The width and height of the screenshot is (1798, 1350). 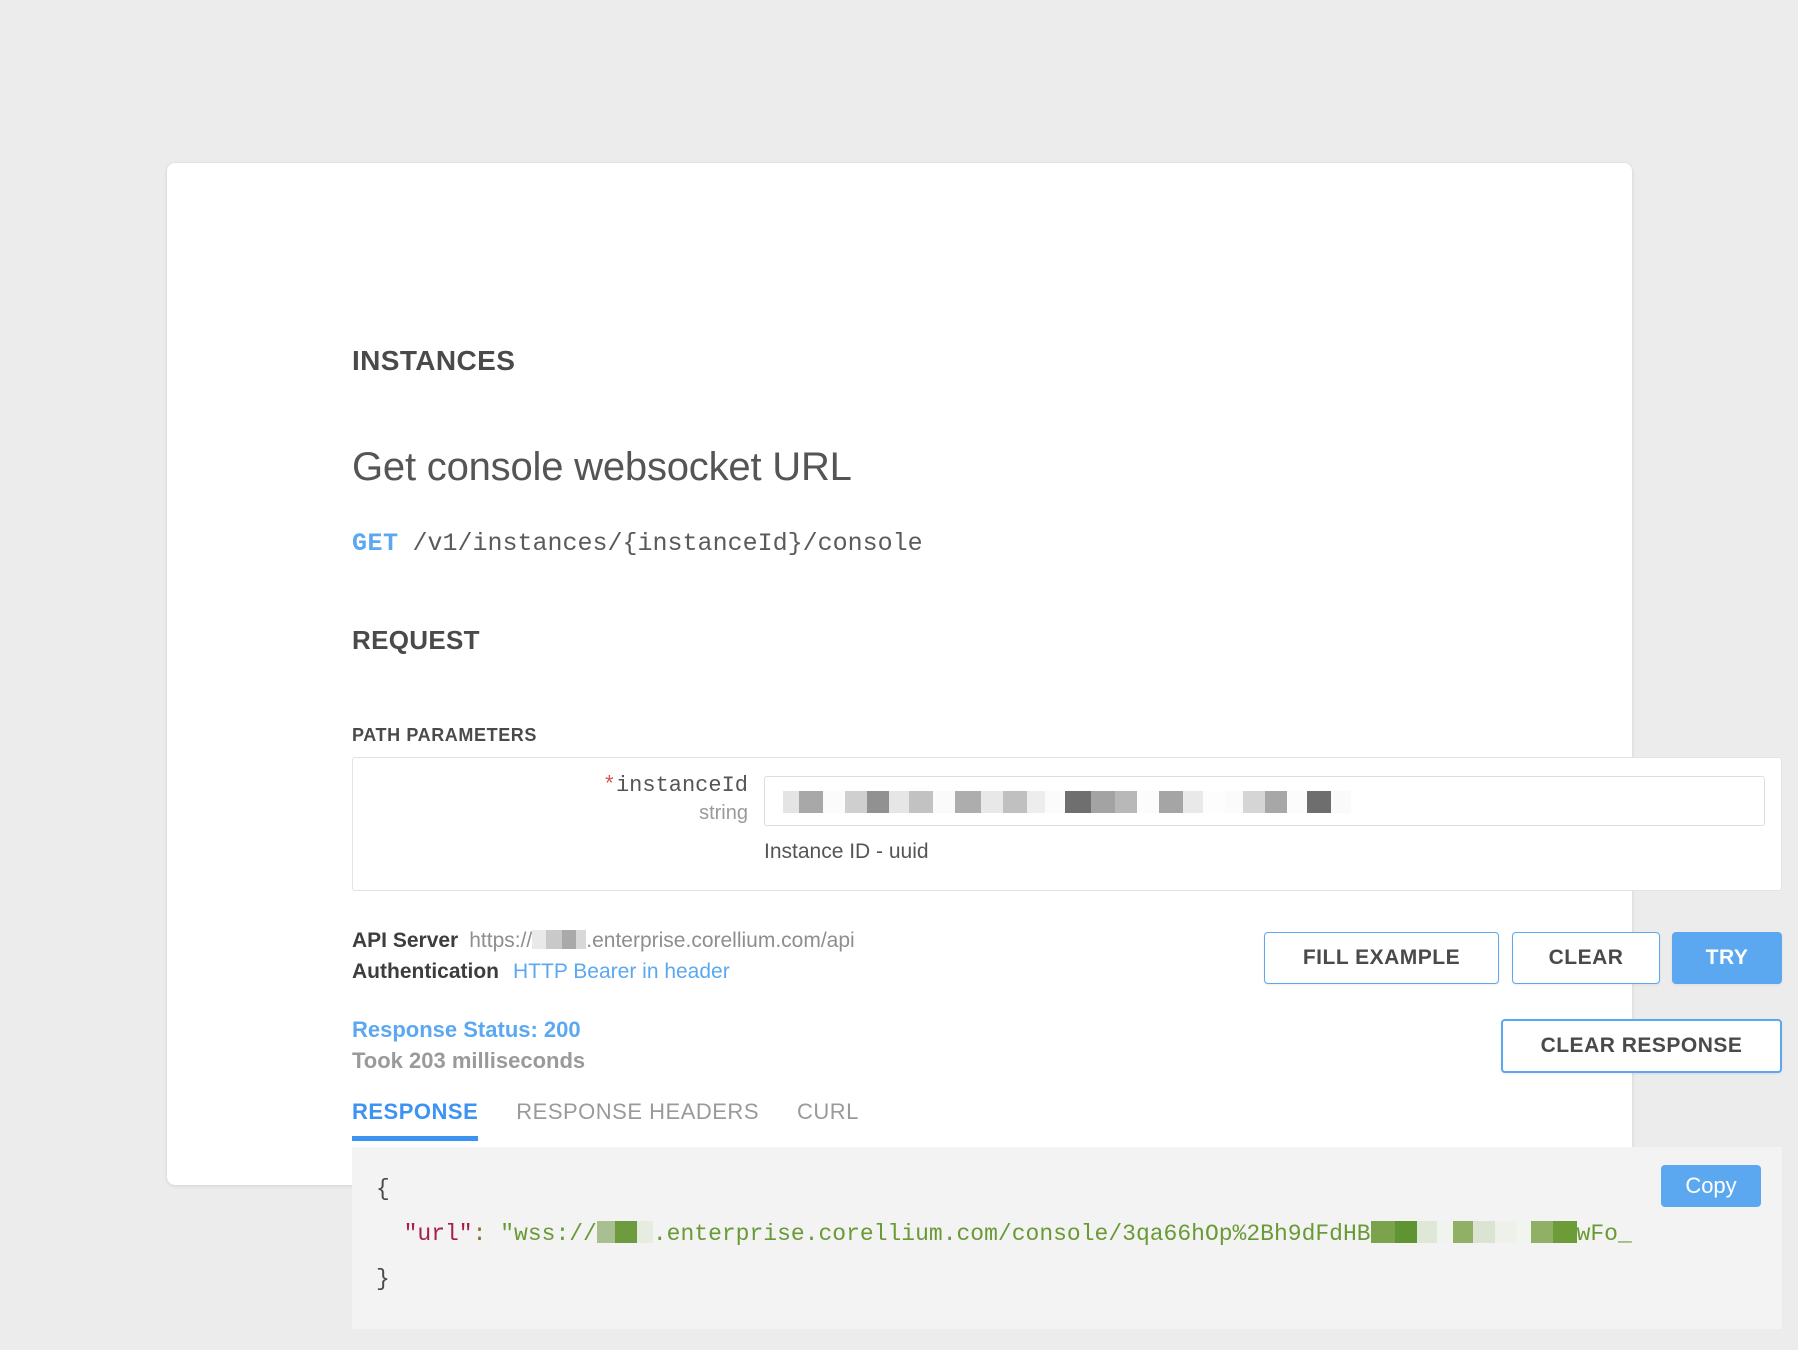 What do you see at coordinates (469, 1060) in the screenshot?
I see `response-timing: Took 203 milliseconds` at bounding box center [469, 1060].